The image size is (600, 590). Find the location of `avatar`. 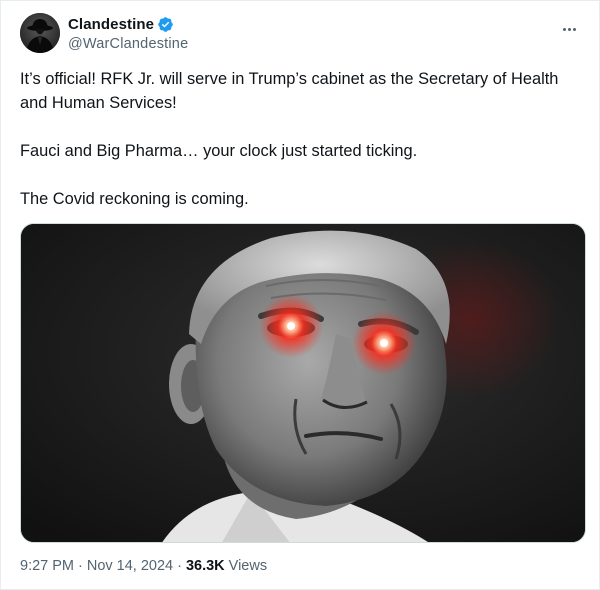

avatar is located at coordinates (40, 33).